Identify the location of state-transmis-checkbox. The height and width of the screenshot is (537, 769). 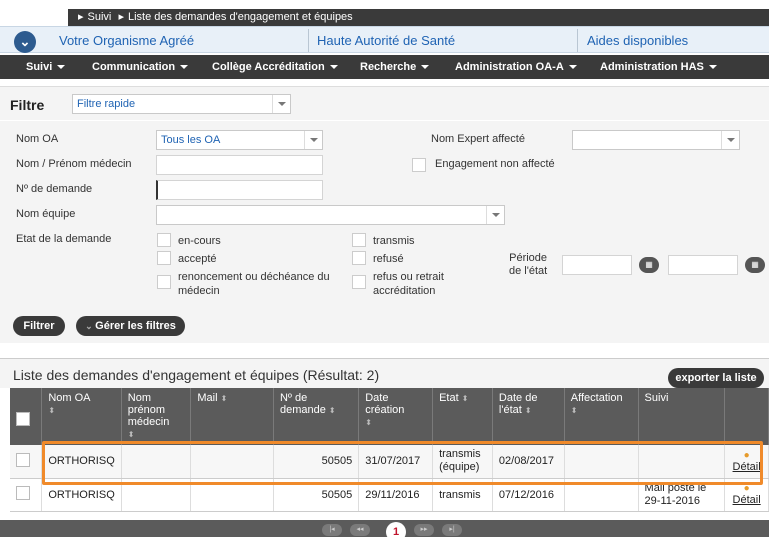
(359, 240).